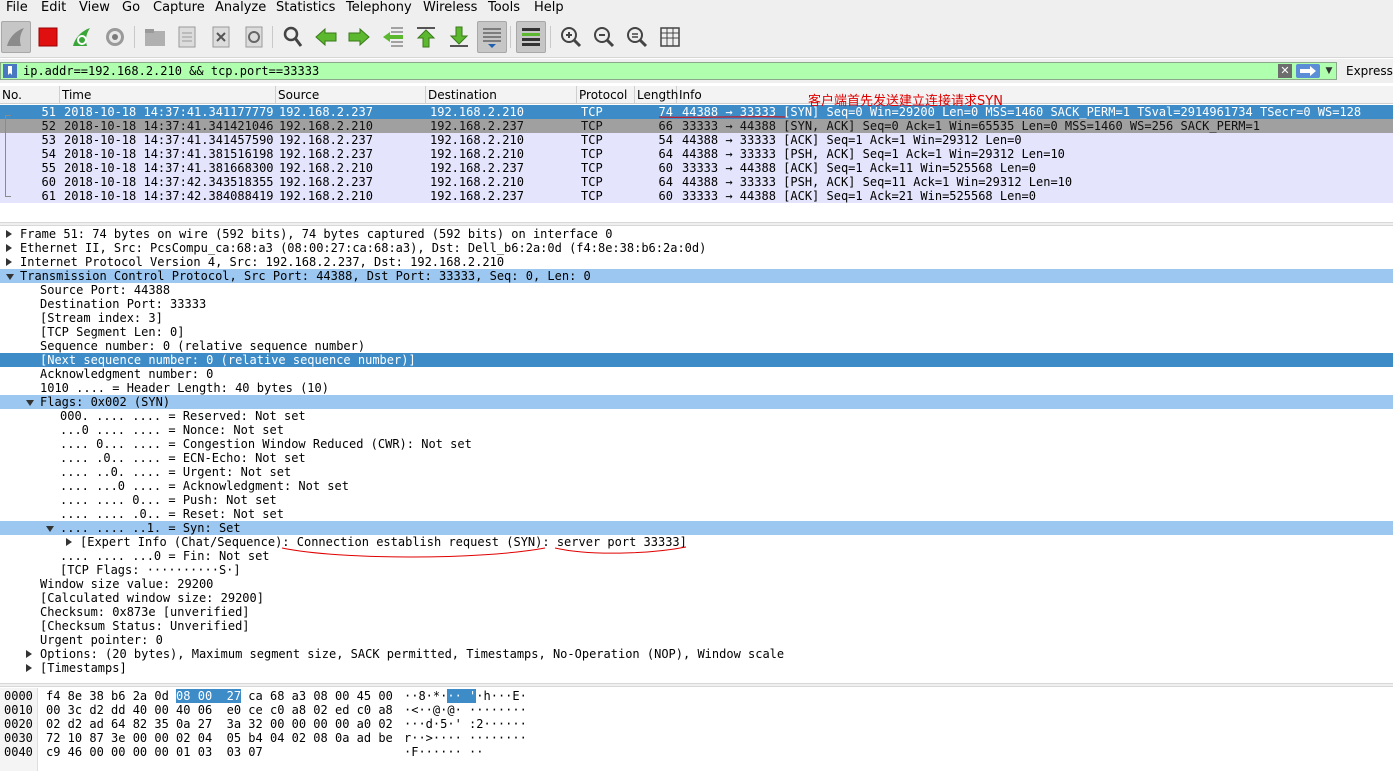  What do you see at coordinates (179, 8) in the screenshot?
I see `menu-capture: Capture` at bounding box center [179, 8].